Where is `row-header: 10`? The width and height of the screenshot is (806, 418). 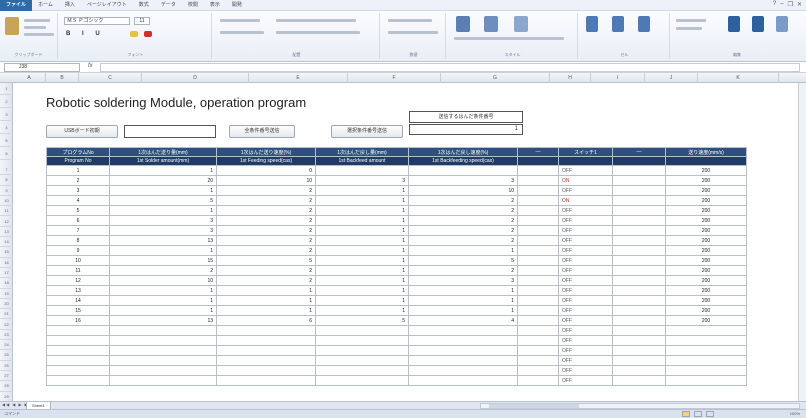 row-header: 10 is located at coordinates (6, 201).